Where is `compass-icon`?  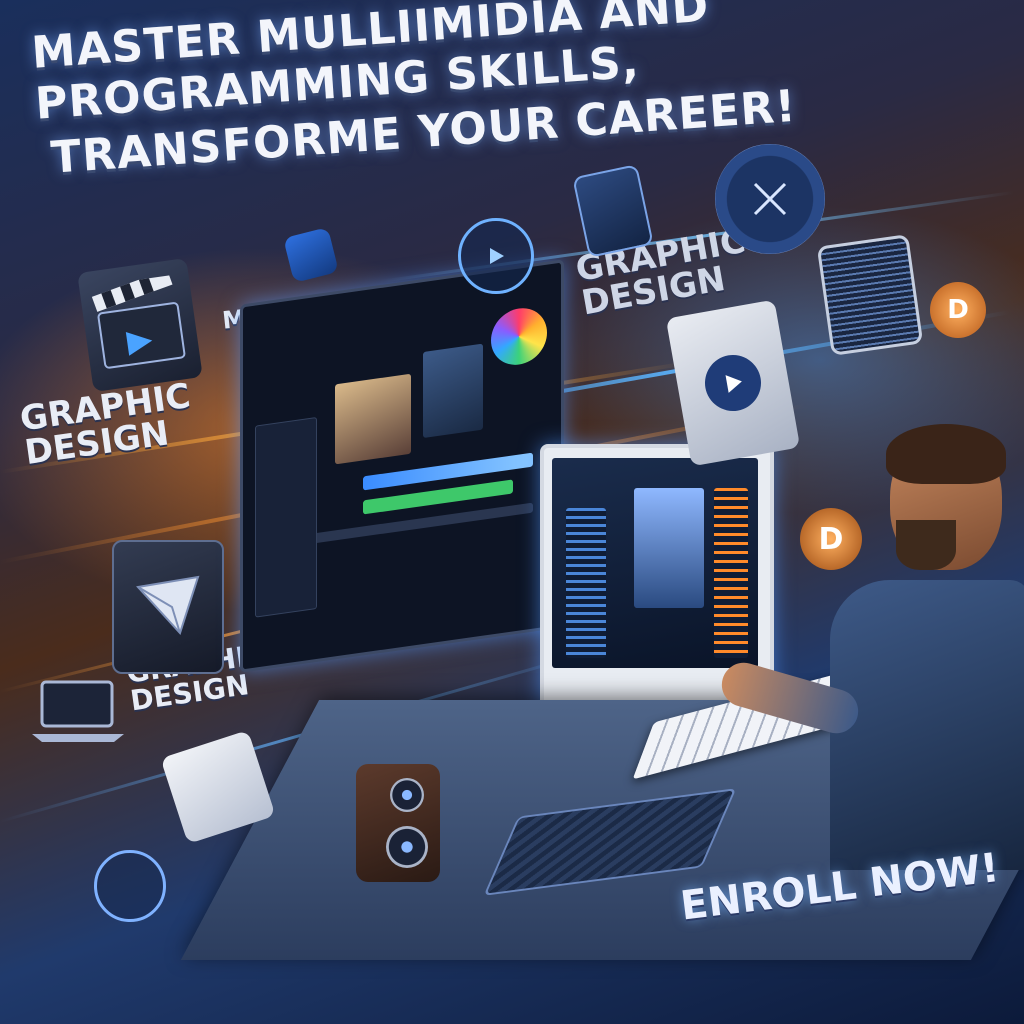
compass-icon is located at coordinates (770, 199).